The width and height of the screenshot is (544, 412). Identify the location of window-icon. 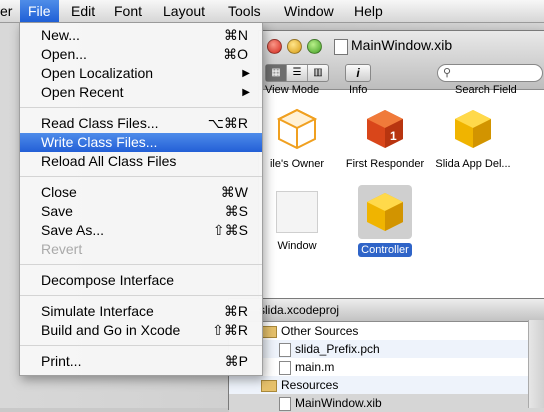
(297, 212).